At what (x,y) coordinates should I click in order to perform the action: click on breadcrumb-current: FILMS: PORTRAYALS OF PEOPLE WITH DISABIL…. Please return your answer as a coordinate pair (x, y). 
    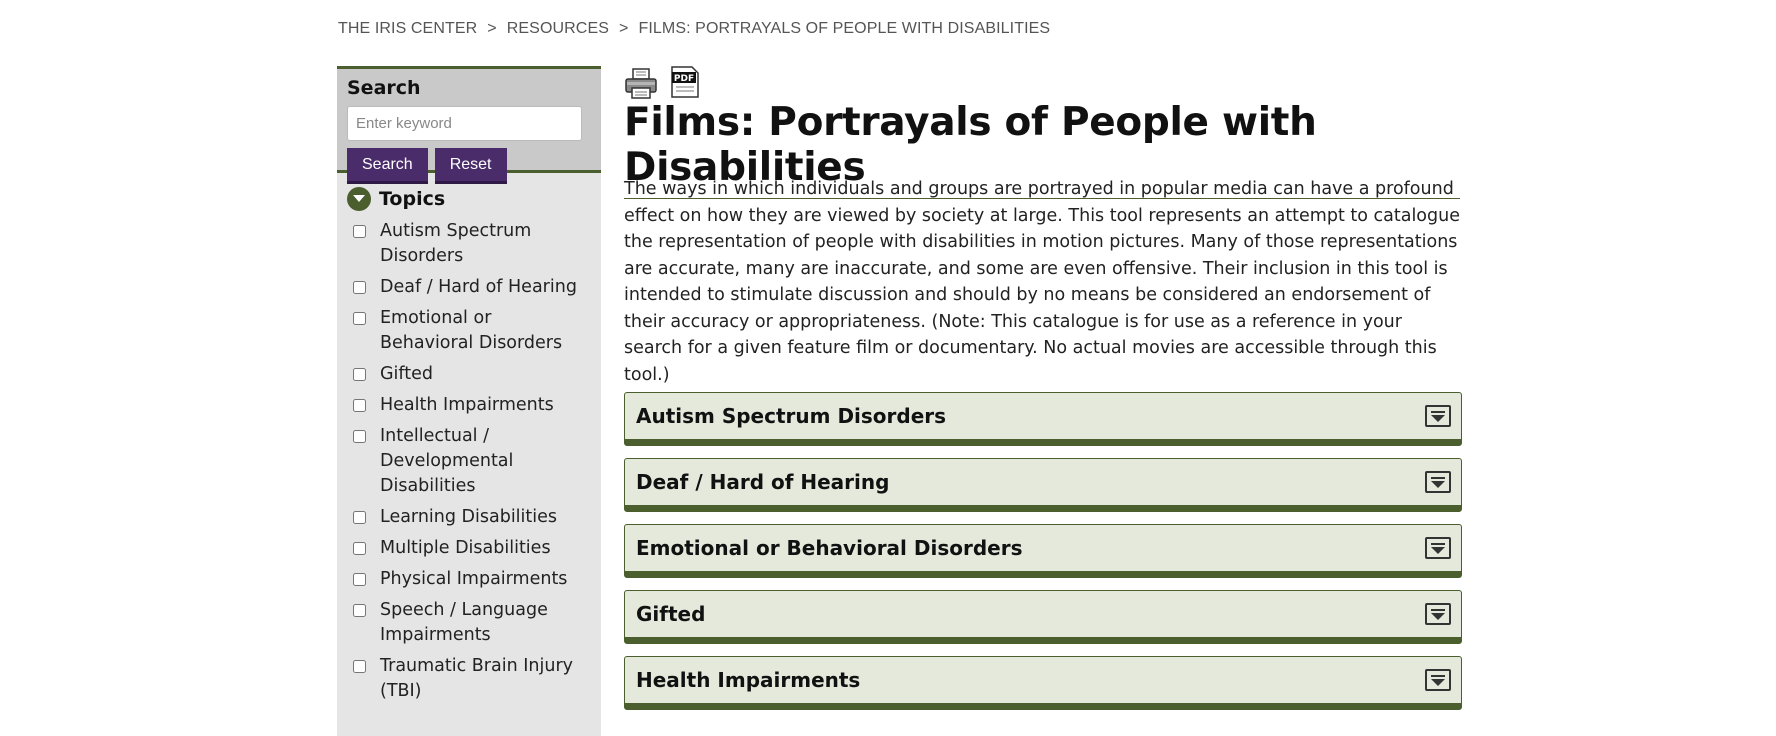
    Looking at the image, I should click on (844, 28).